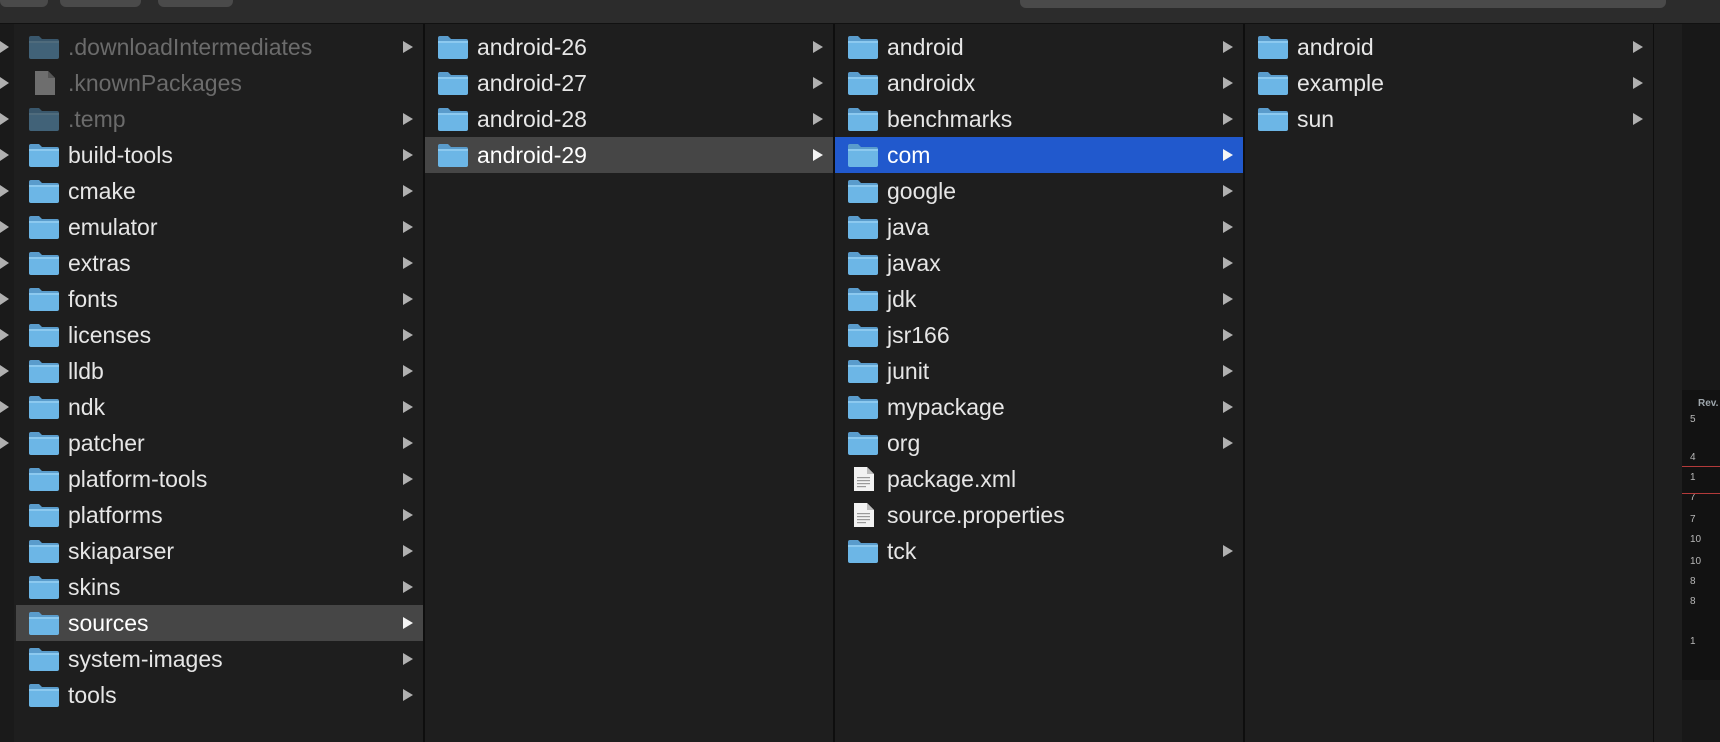  What do you see at coordinates (1039, 407) in the screenshot?
I see `list-item-mypackage: mypackage` at bounding box center [1039, 407].